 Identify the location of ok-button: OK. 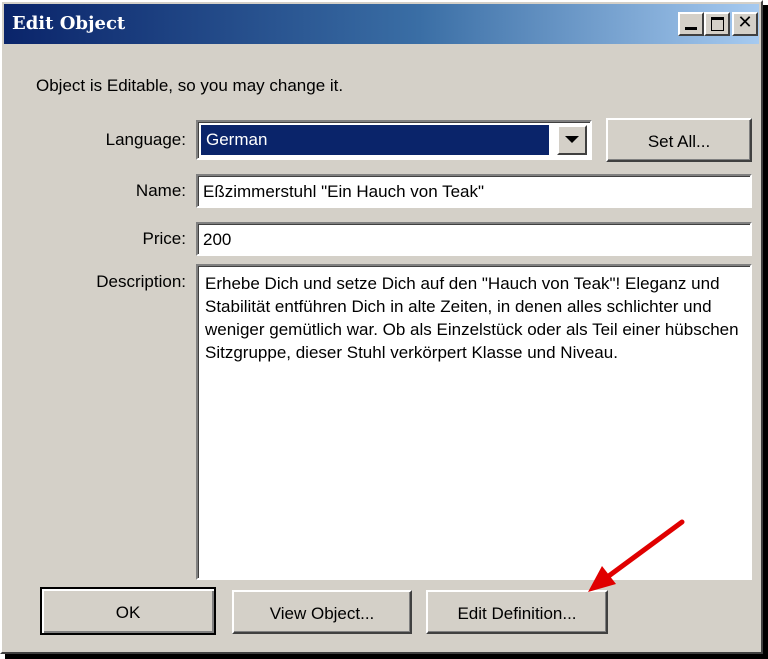
(128, 611).